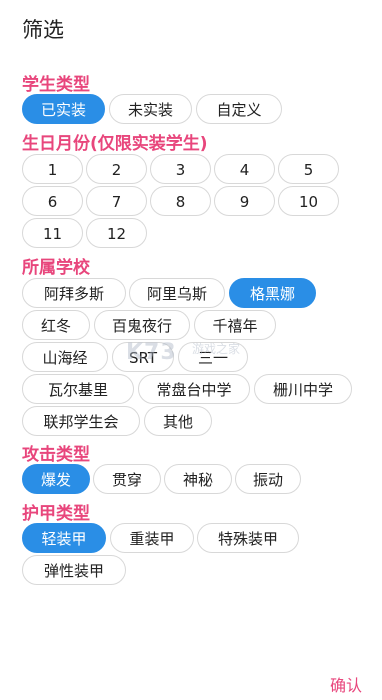  What do you see at coordinates (180, 169) in the screenshot?
I see `month-option: 3` at bounding box center [180, 169].